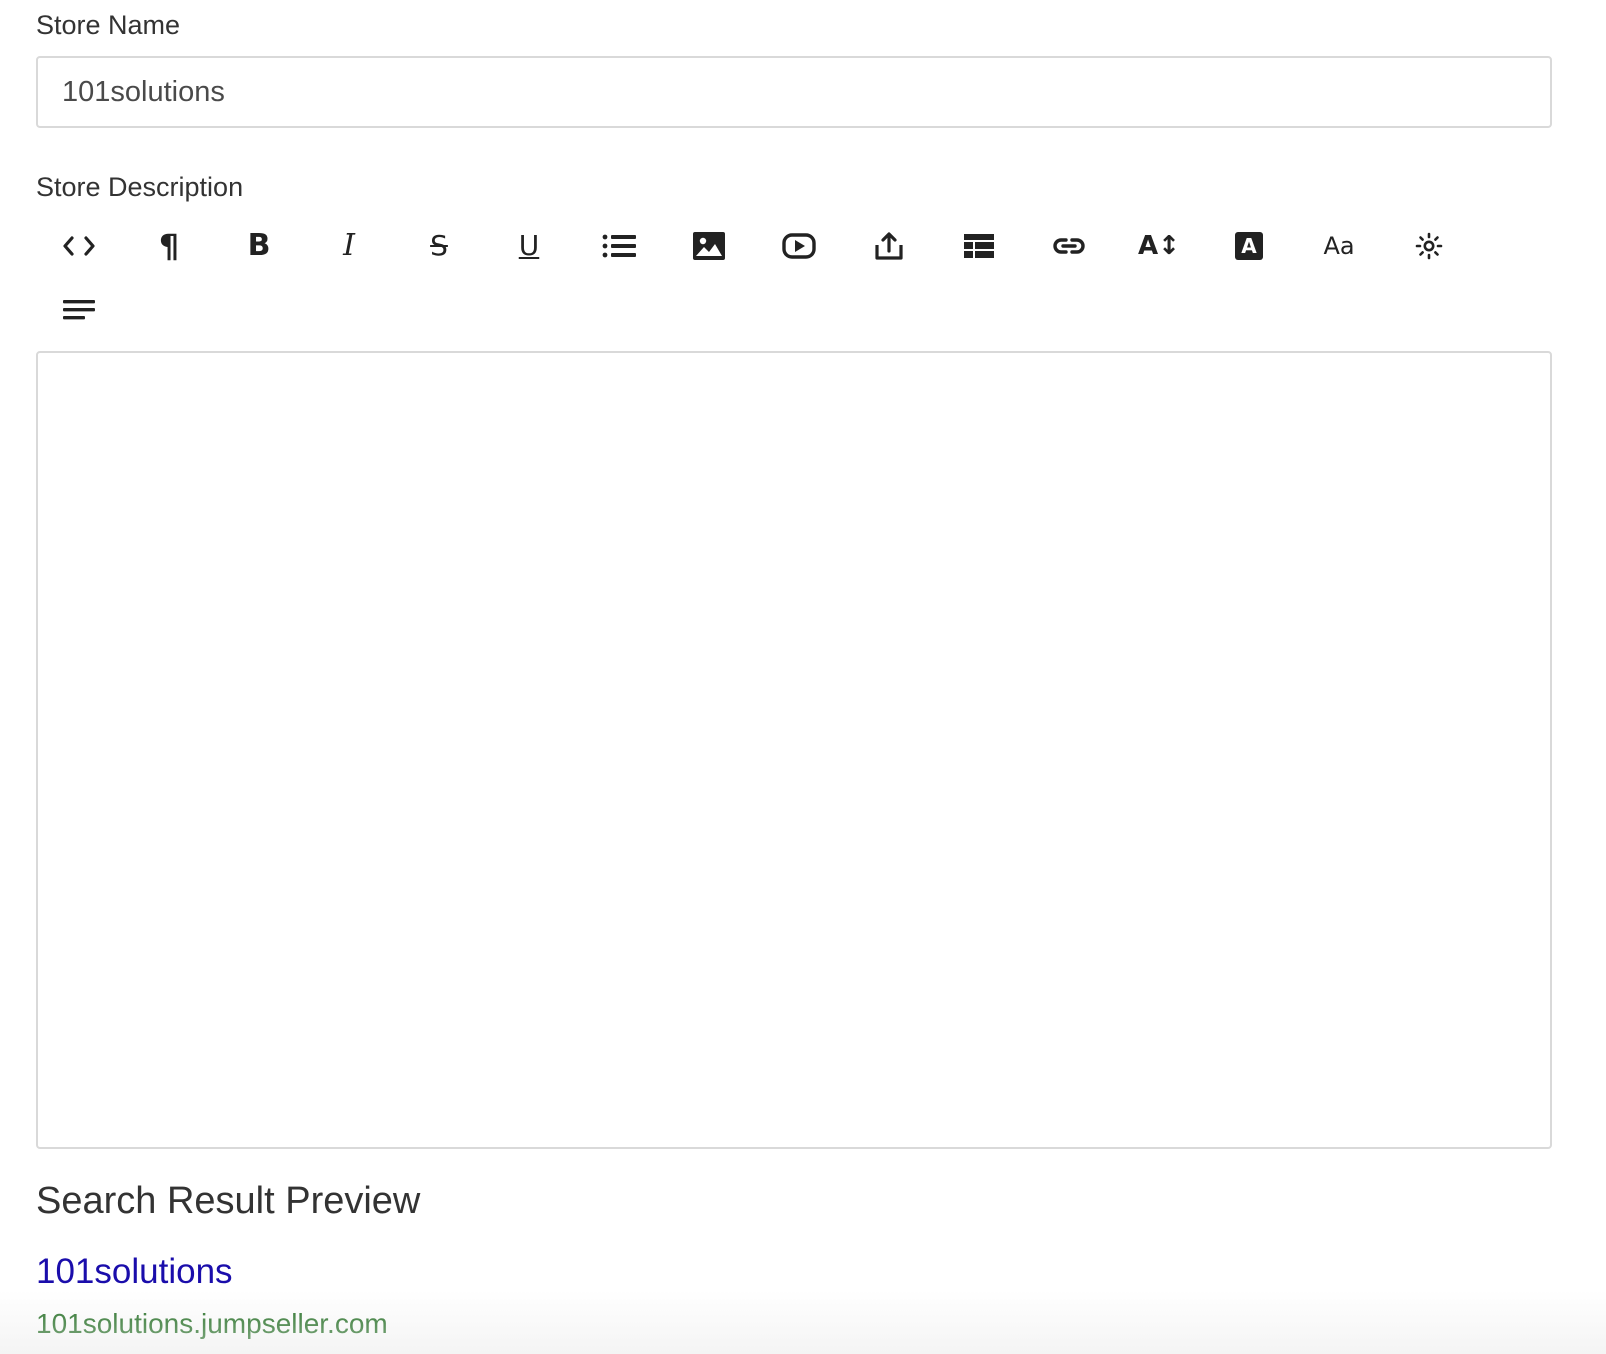 The height and width of the screenshot is (1354, 1606). What do you see at coordinates (140, 187) in the screenshot?
I see `store-description-label: Store Description` at bounding box center [140, 187].